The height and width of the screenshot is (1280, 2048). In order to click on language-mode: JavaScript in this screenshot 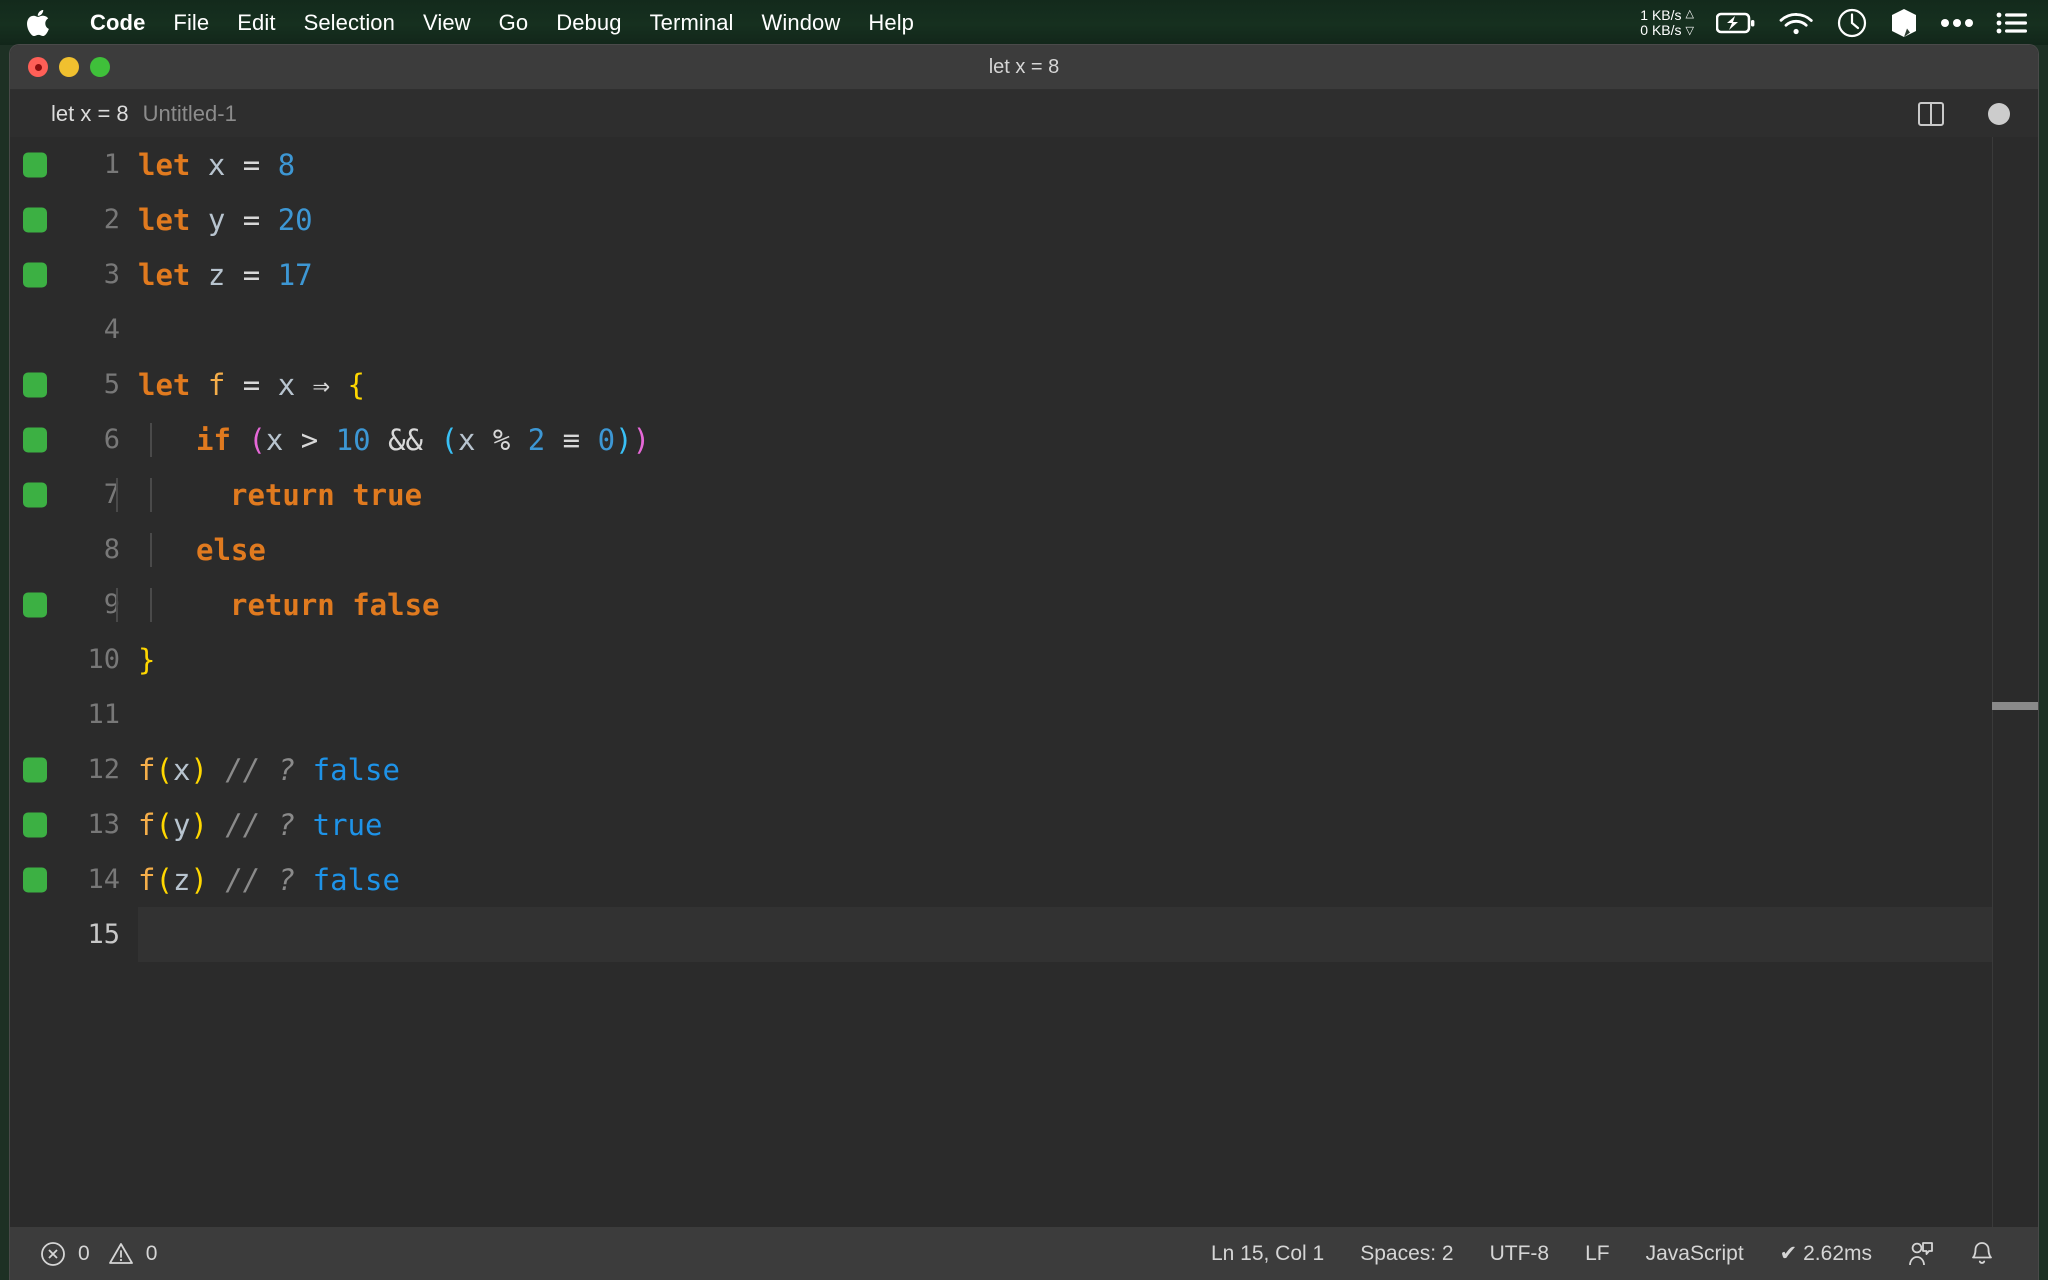, I will do `click(1695, 1254)`.